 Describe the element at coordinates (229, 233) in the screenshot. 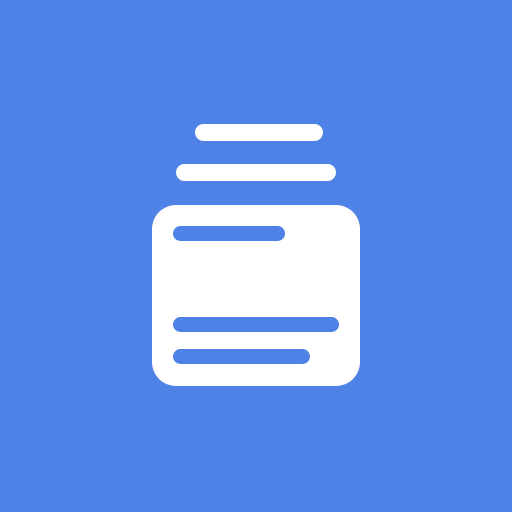

I see `card-title-line` at that location.